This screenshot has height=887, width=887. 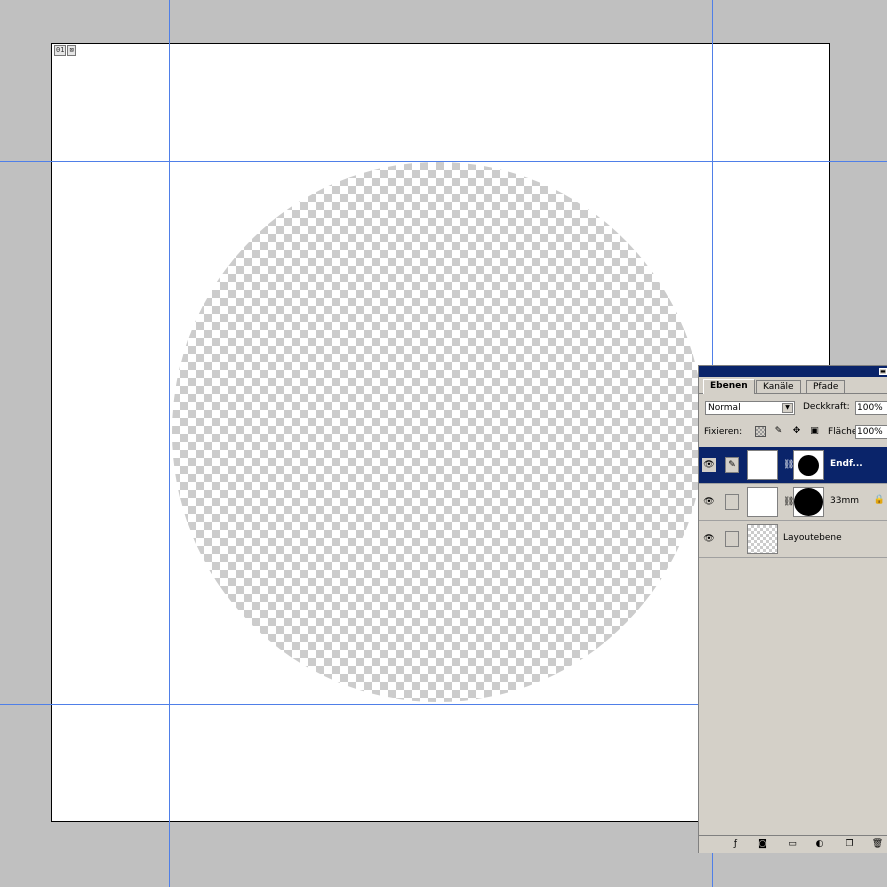 What do you see at coordinates (71, 50) in the screenshot?
I see `doc-badge-icon: ⊠` at bounding box center [71, 50].